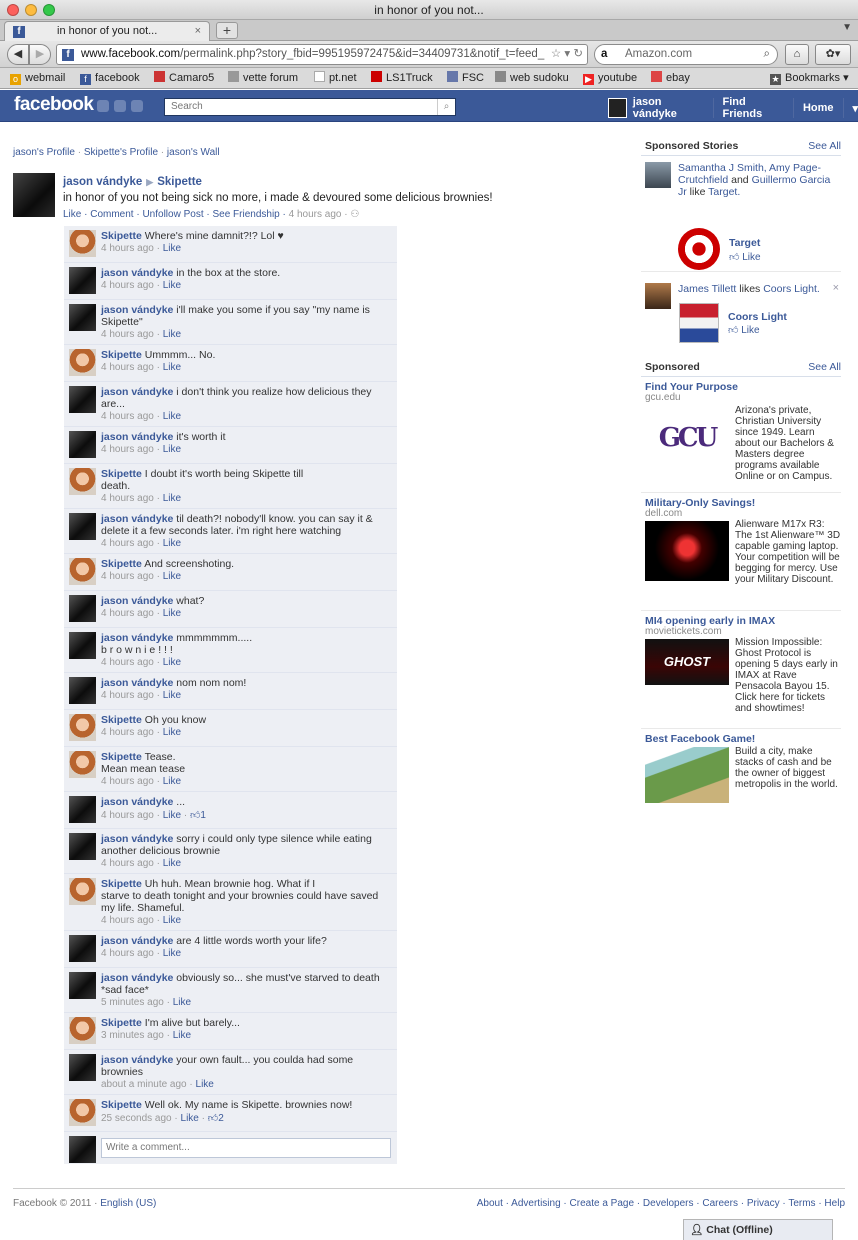 The height and width of the screenshot is (1240, 858). Describe the element at coordinates (724, 192) in the screenshot. I see `story-page-link: Target.` at that location.